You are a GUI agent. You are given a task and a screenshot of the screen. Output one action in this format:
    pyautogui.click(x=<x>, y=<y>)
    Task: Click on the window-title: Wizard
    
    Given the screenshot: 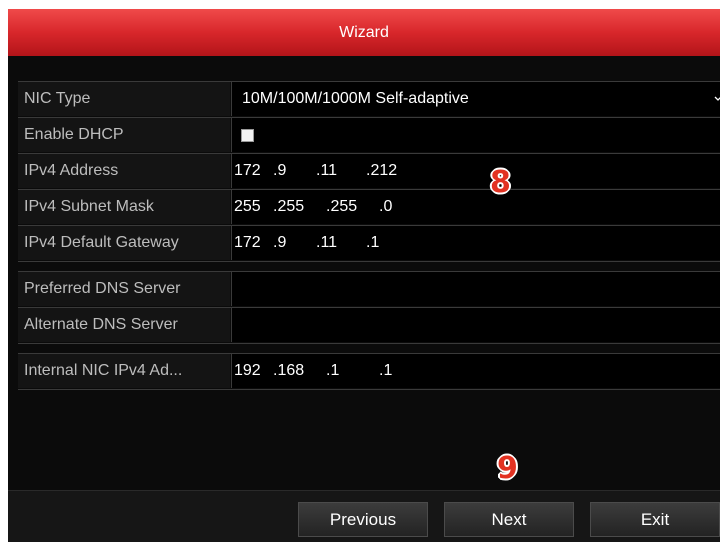 What is the action you would take?
    pyautogui.click(x=364, y=32)
    